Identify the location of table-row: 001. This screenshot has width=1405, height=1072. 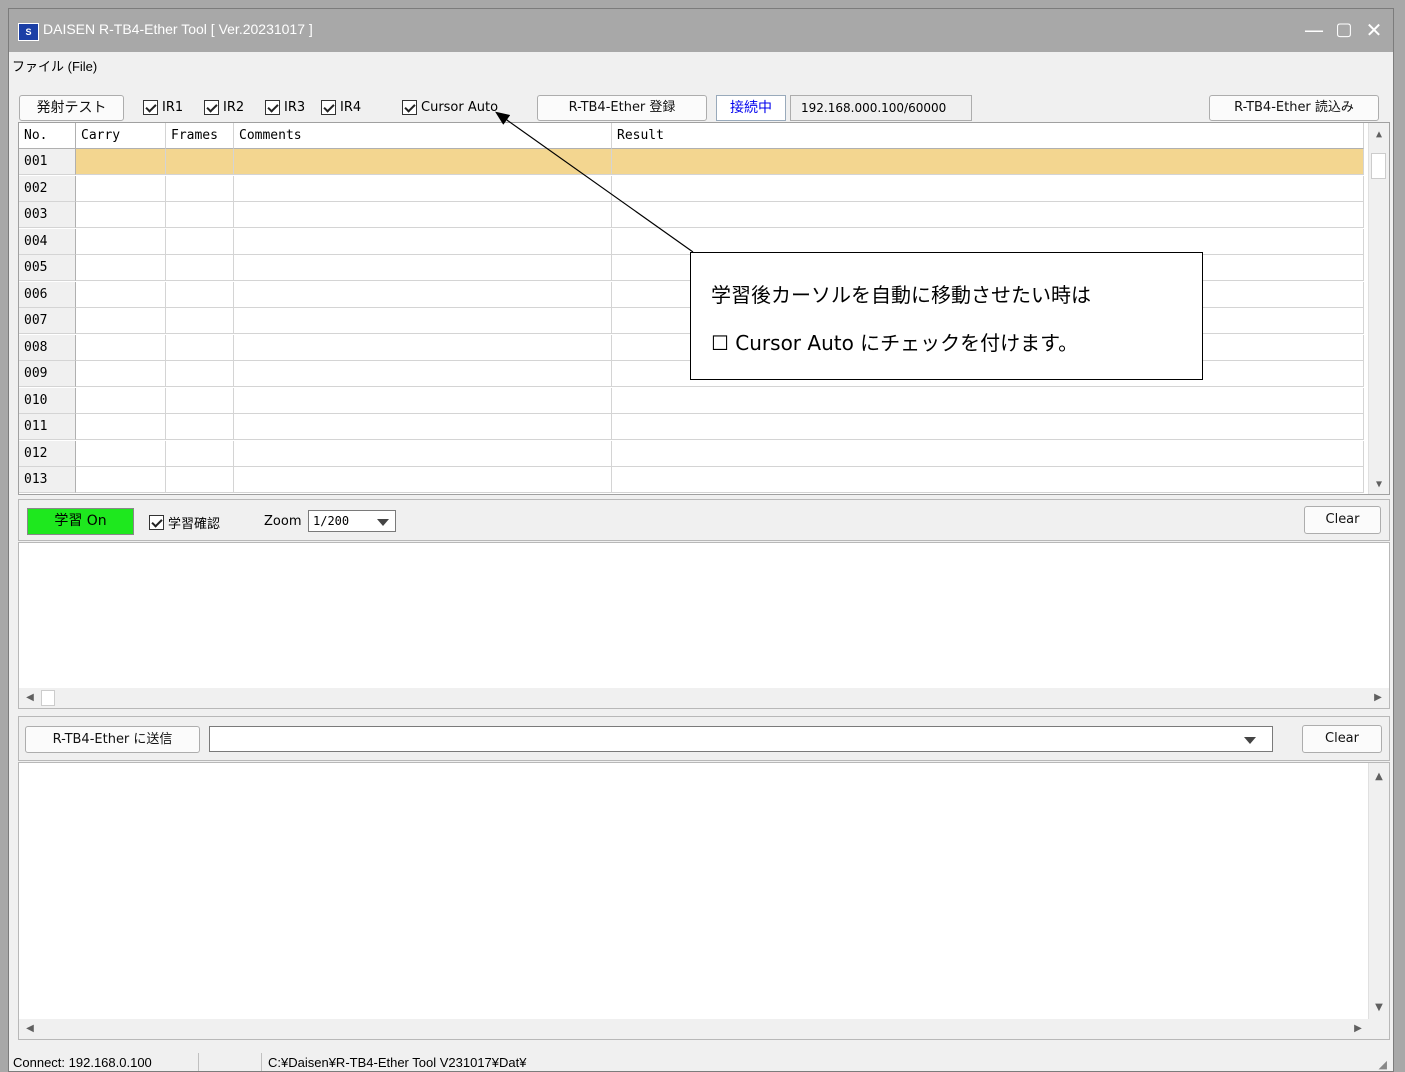
(691, 162).